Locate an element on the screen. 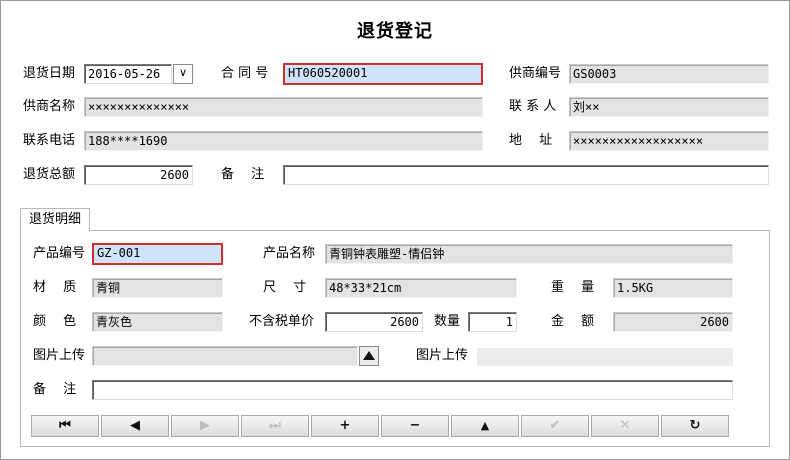  remark-label: 备 注 is located at coordinates (243, 174).